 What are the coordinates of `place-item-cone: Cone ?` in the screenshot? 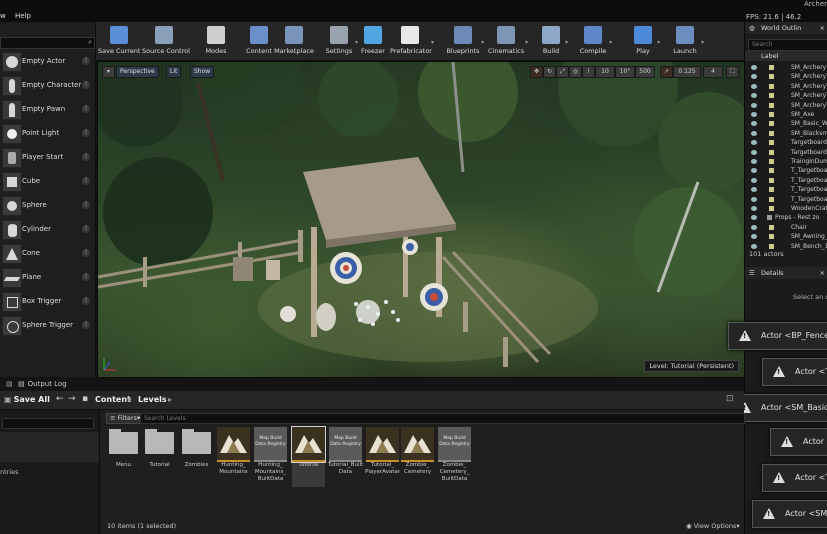 It's located at (46, 253).